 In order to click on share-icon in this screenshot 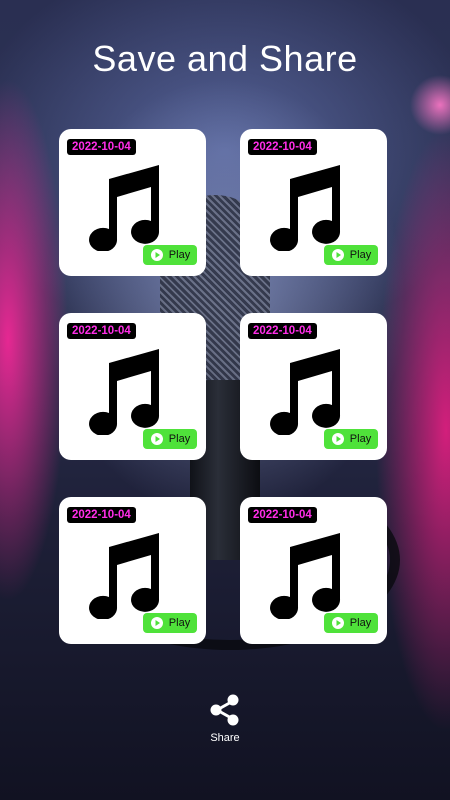, I will do `click(224, 710)`.